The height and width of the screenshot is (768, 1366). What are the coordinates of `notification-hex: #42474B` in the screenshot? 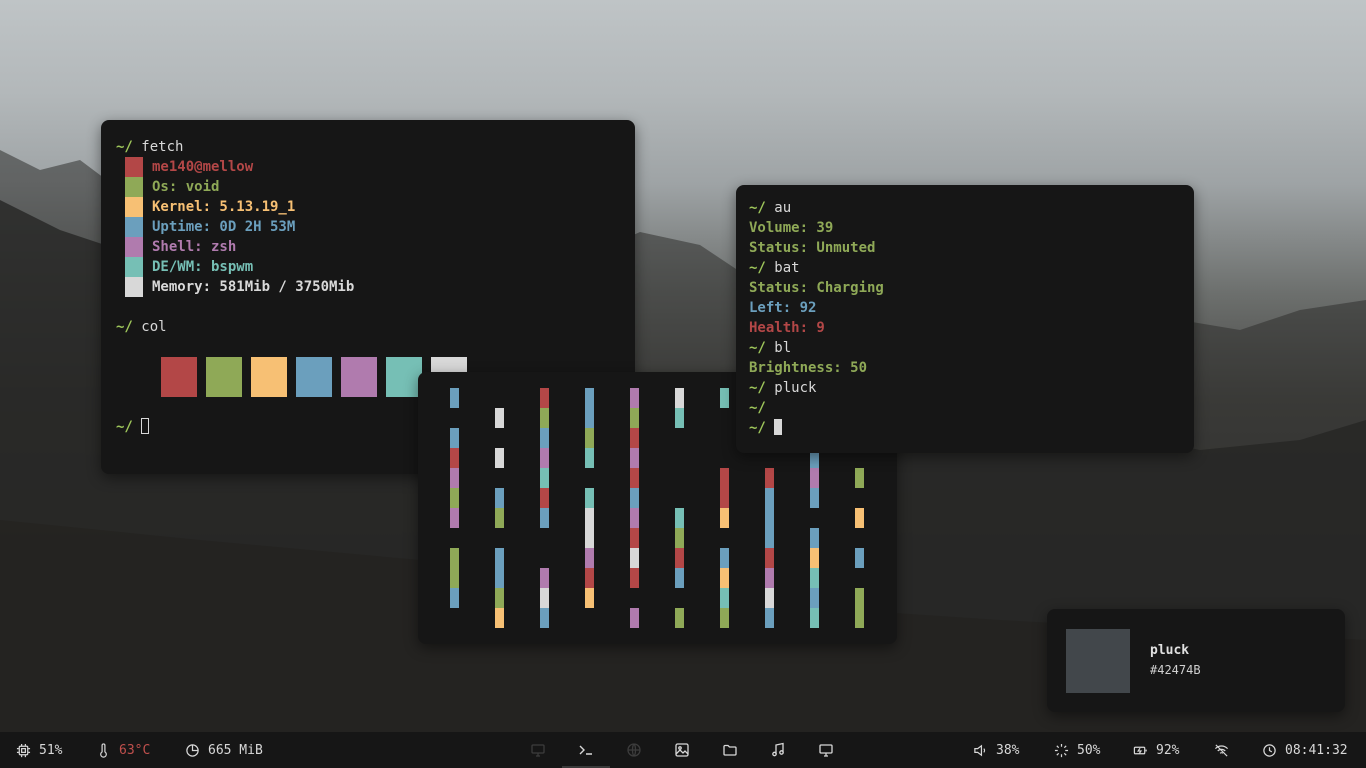 It's located at (1175, 670).